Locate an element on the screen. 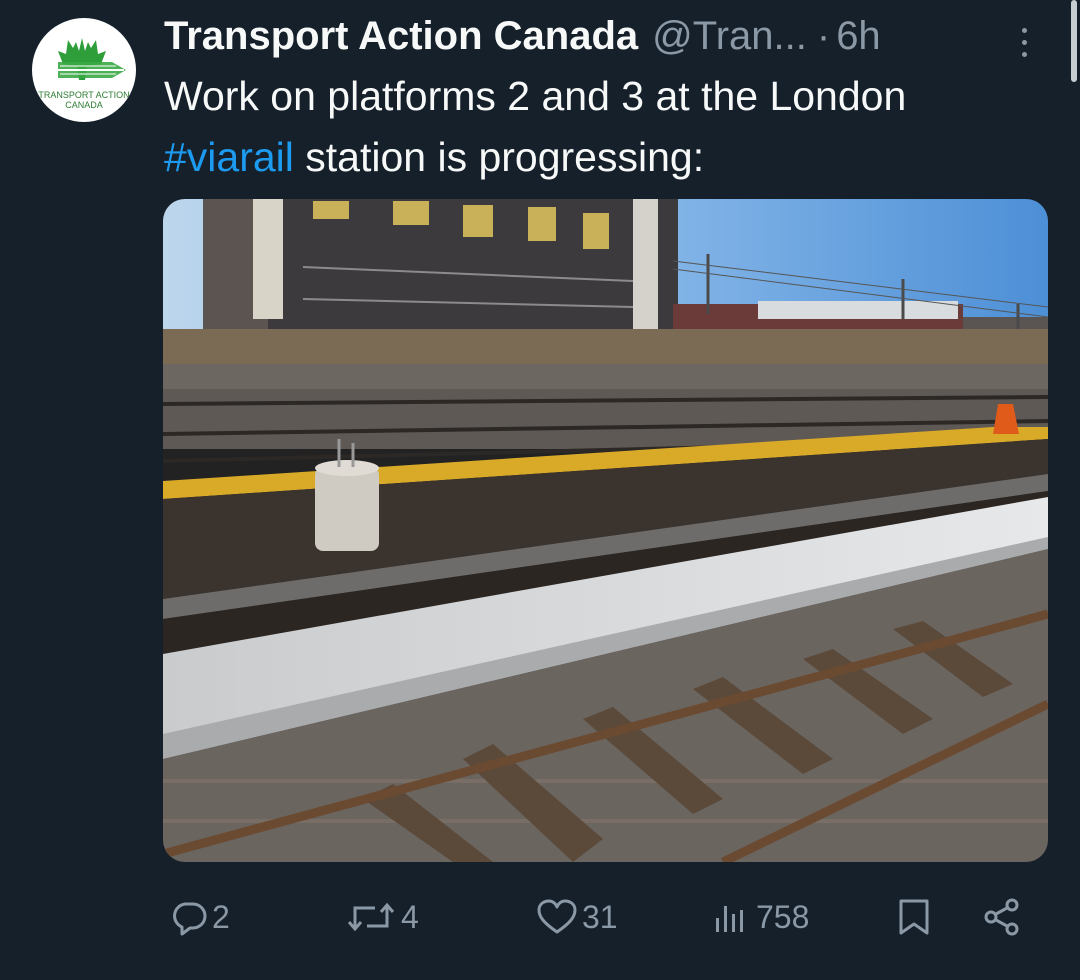 The image size is (1080, 980). reply-button: 2 is located at coordinates (200, 917).